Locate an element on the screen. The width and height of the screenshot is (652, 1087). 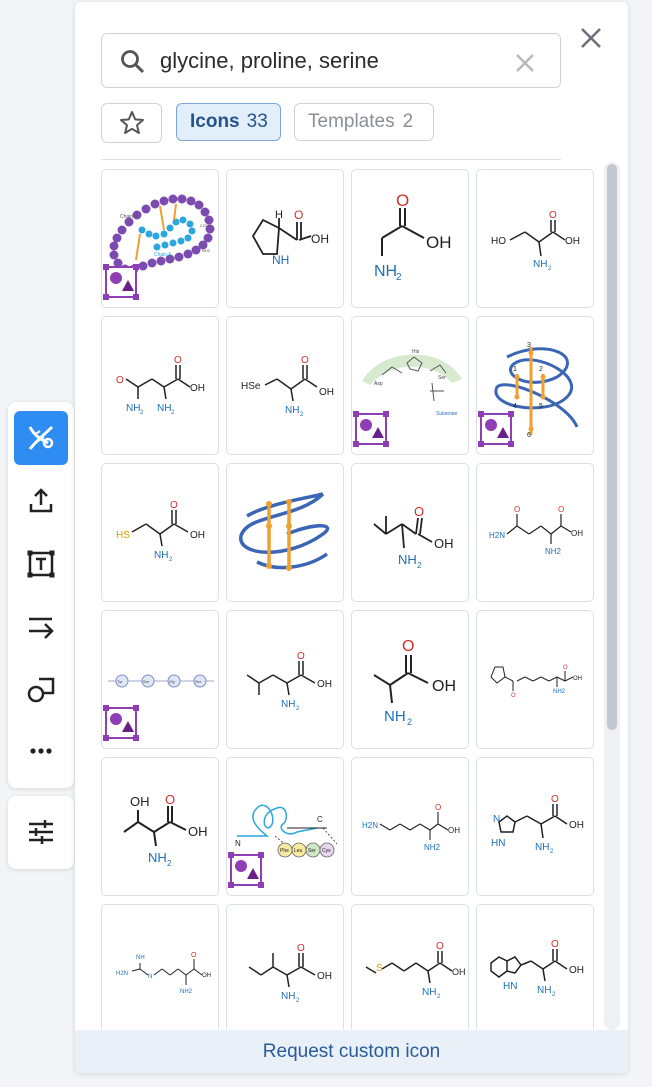
text-tool-button is located at coordinates (41, 564).